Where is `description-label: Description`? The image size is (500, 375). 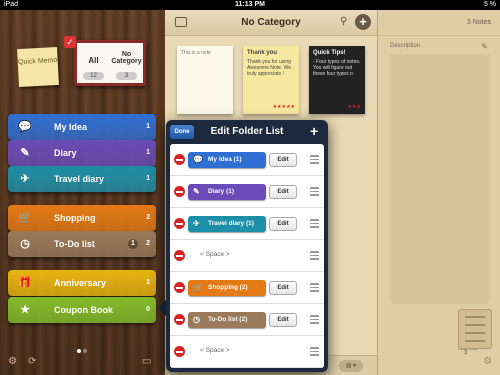 description-label: Description is located at coordinates (405, 46).